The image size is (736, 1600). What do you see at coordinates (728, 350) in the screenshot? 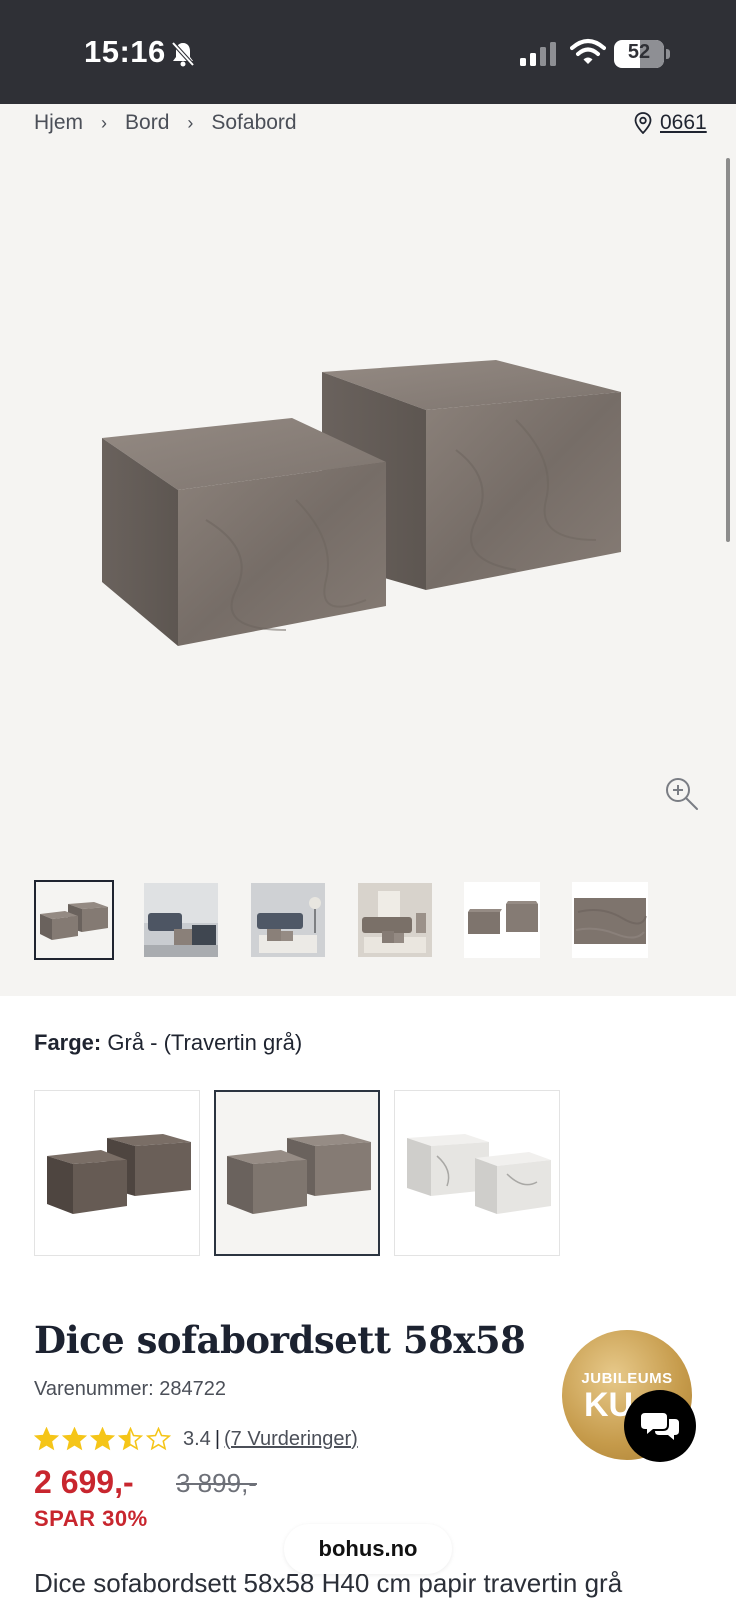
I see `scrollbar` at bounding box center [728, 350].